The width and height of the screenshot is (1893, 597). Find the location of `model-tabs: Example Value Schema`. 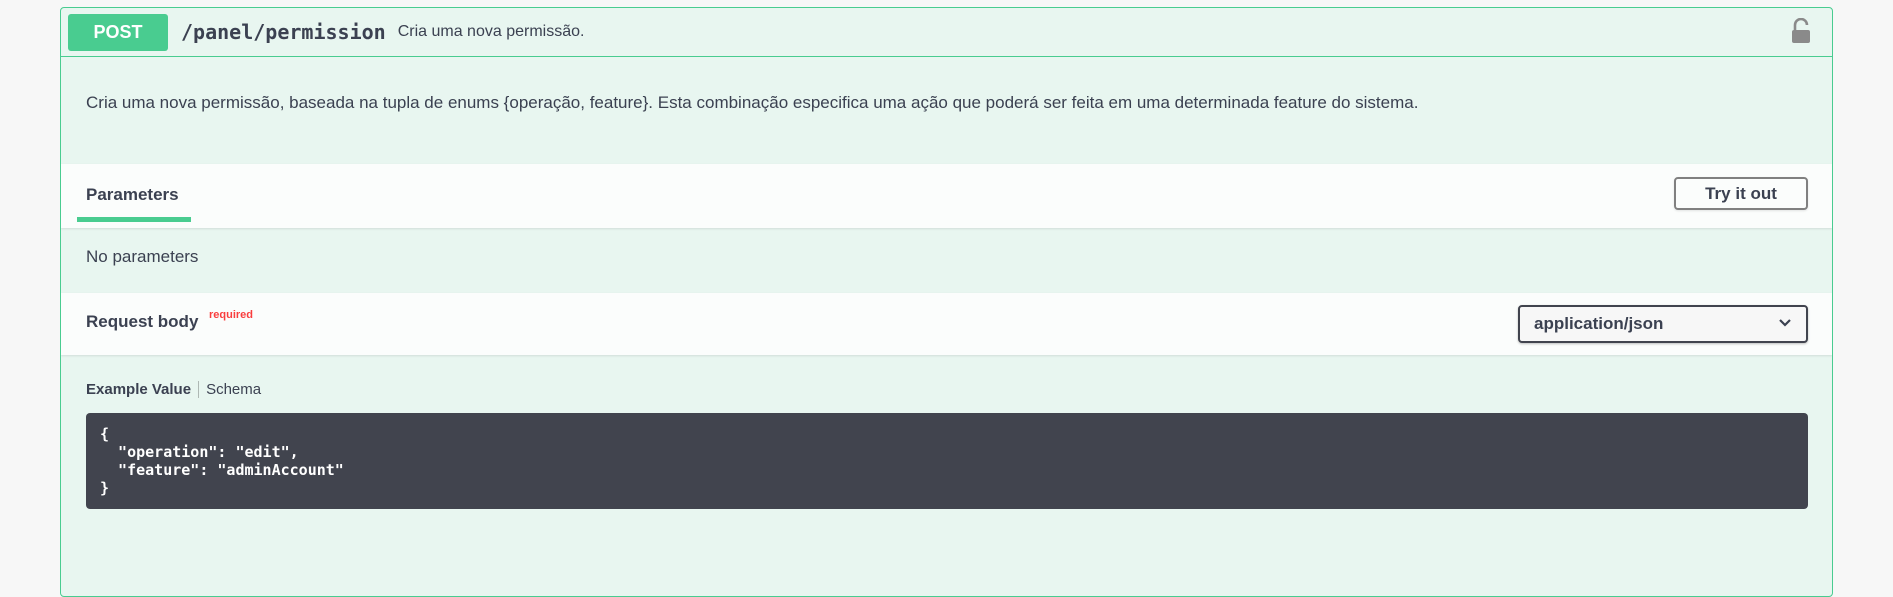

model-tabs: Example Value Schema is located at coordinates (173, 389).